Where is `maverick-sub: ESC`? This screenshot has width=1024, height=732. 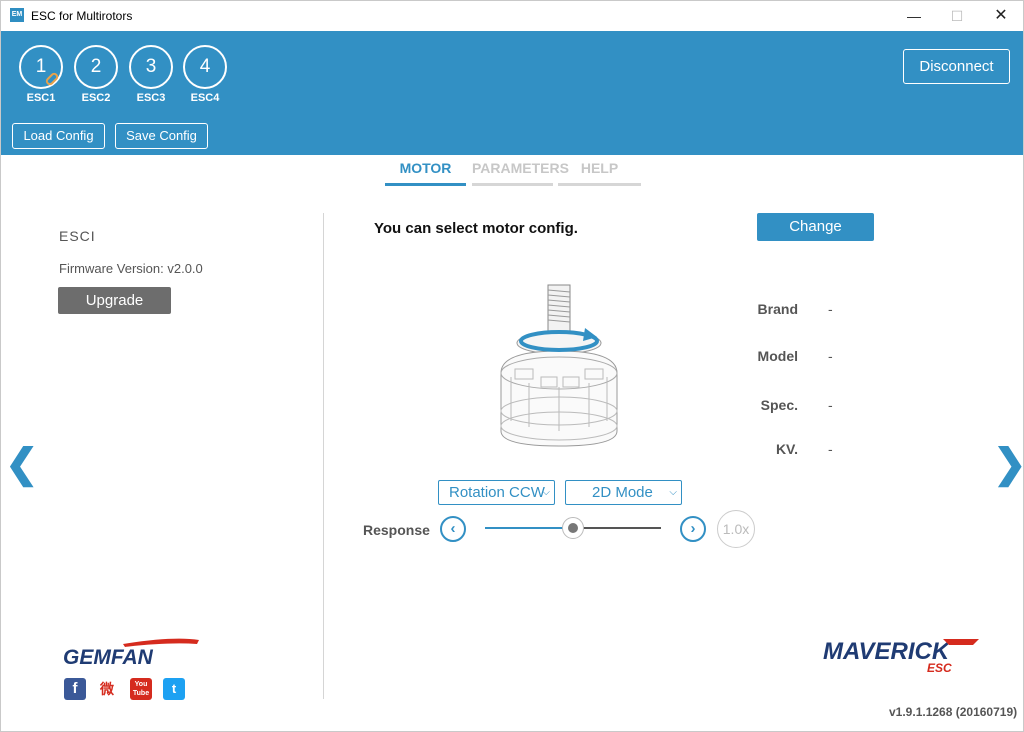
maverick-sub: ESC is located at coordinates (939, 668).